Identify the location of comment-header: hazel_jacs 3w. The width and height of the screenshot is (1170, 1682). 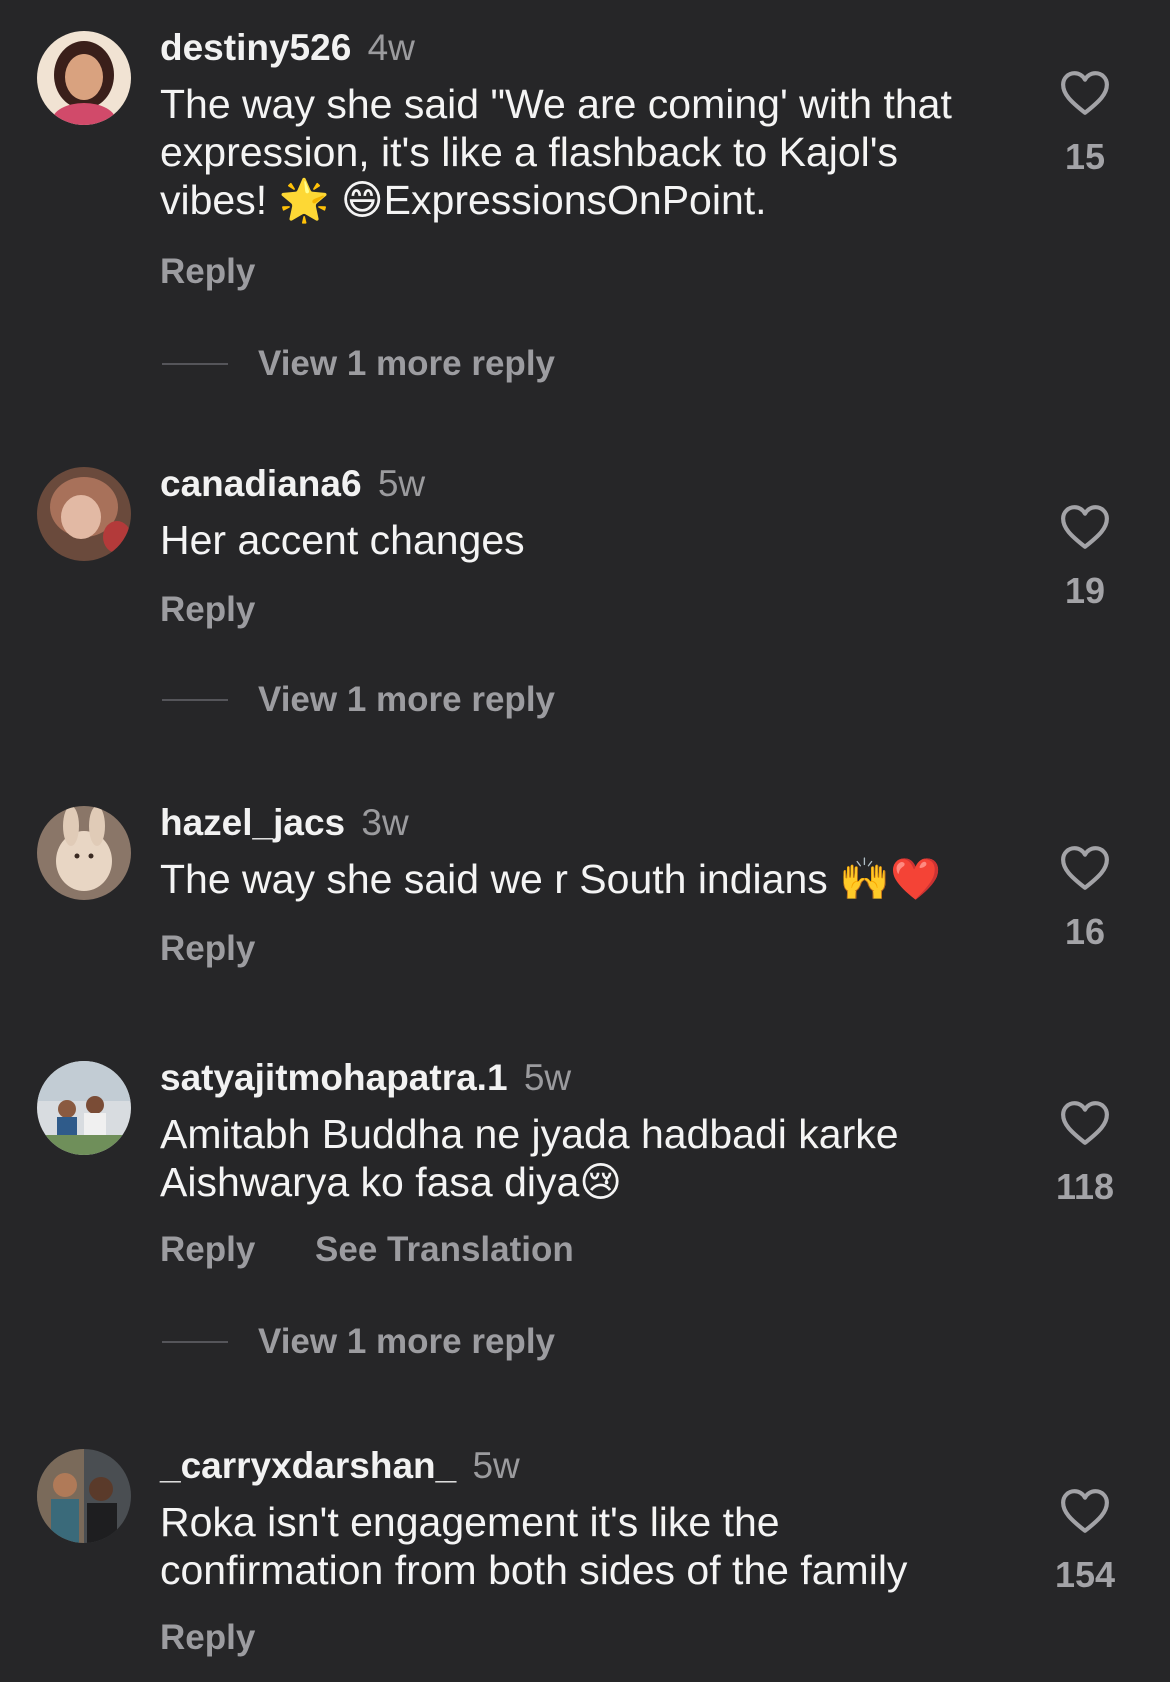
(284, 823).